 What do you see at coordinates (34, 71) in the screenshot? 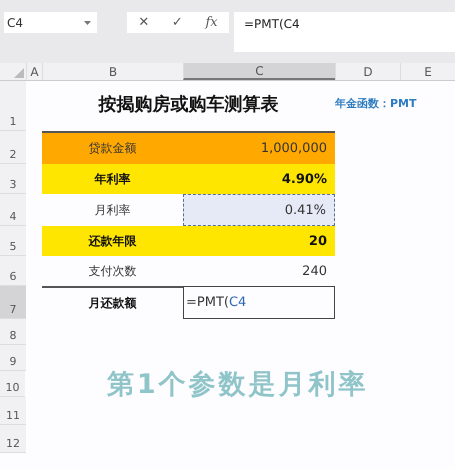
I see `column-header: A` at bounding box center [34, 71].